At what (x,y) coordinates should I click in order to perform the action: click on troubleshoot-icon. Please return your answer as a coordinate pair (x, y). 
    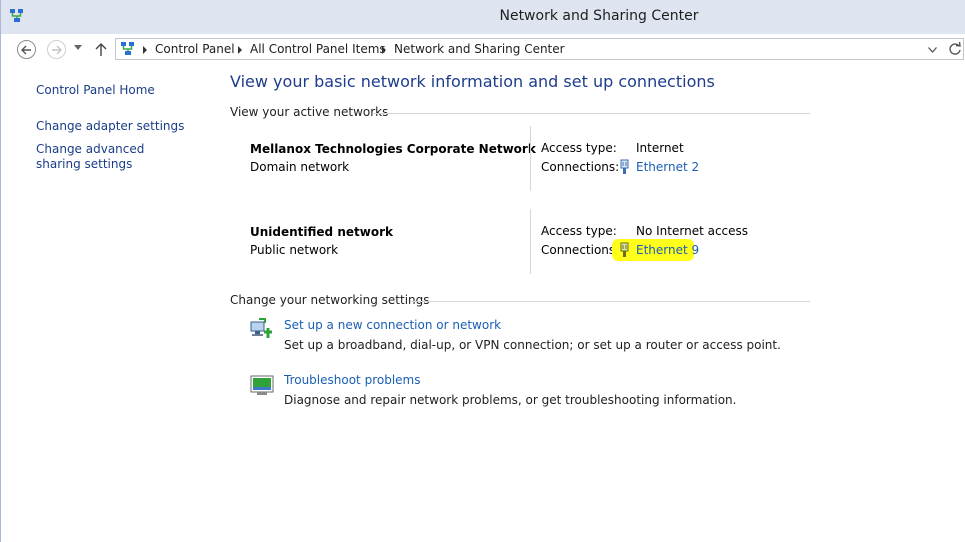
    Looking at the image, I should click on (262, 385).